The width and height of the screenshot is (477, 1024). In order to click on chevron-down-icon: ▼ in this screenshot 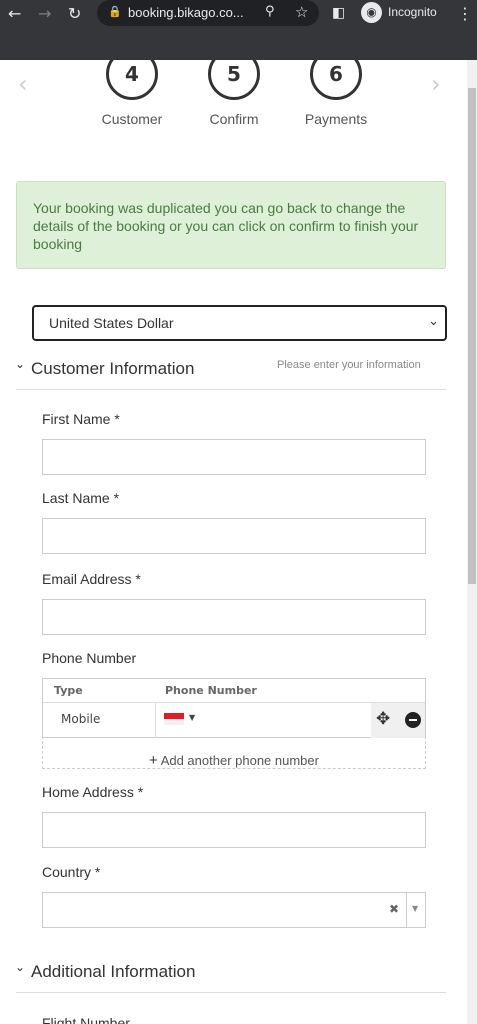, I will do `click(415, 908)`.